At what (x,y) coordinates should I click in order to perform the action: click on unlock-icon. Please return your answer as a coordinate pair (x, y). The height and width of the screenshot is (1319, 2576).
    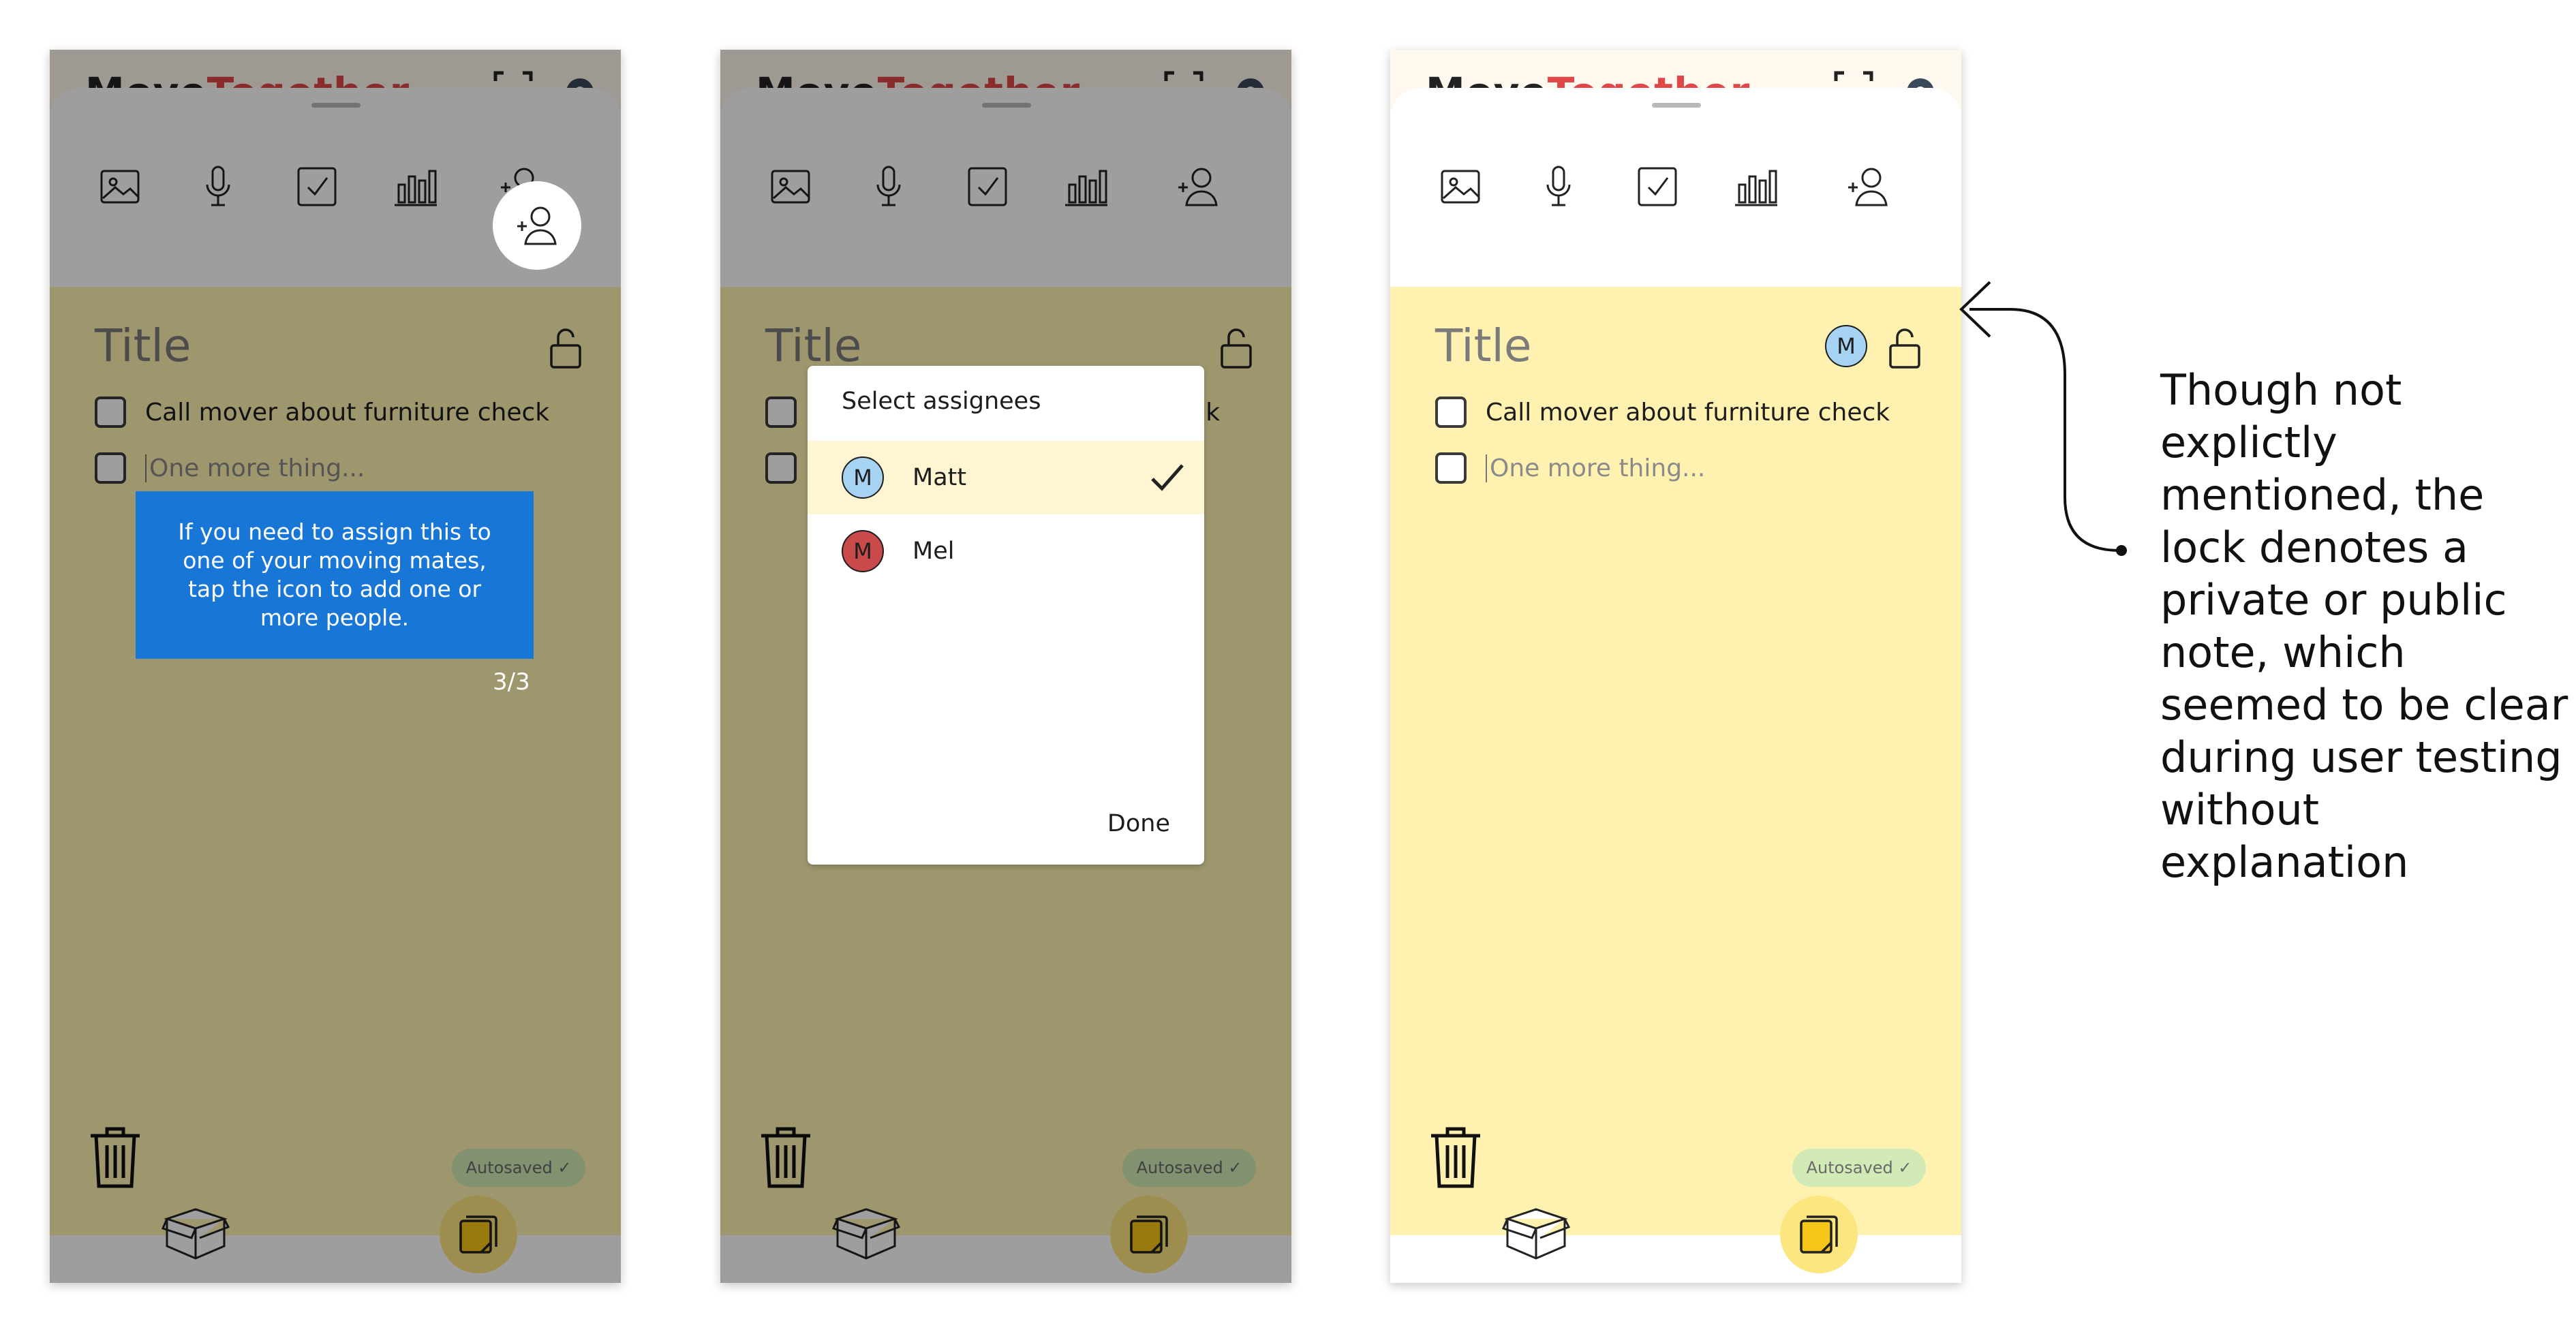
    Looking at the image, I should click on (1906, 348).